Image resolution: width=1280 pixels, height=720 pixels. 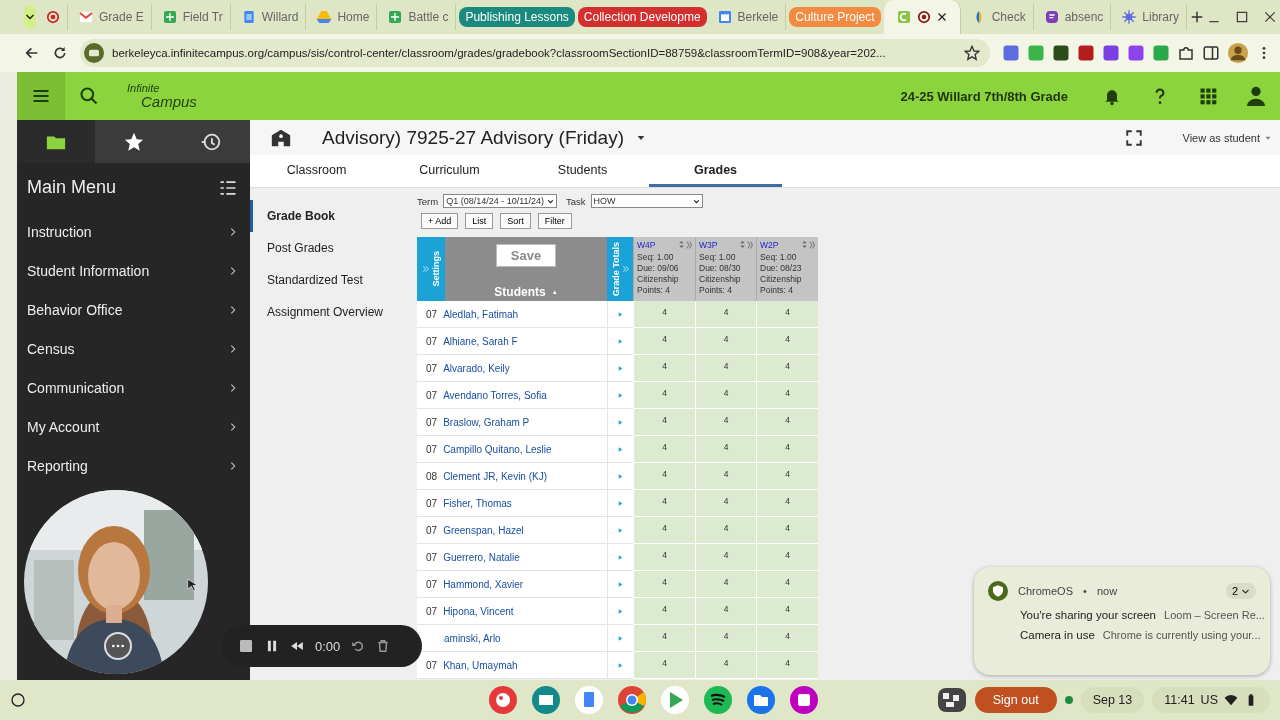 I want to click on student-name-link: Clement JR, Kevin (KJ), so click(x=495, y=476).